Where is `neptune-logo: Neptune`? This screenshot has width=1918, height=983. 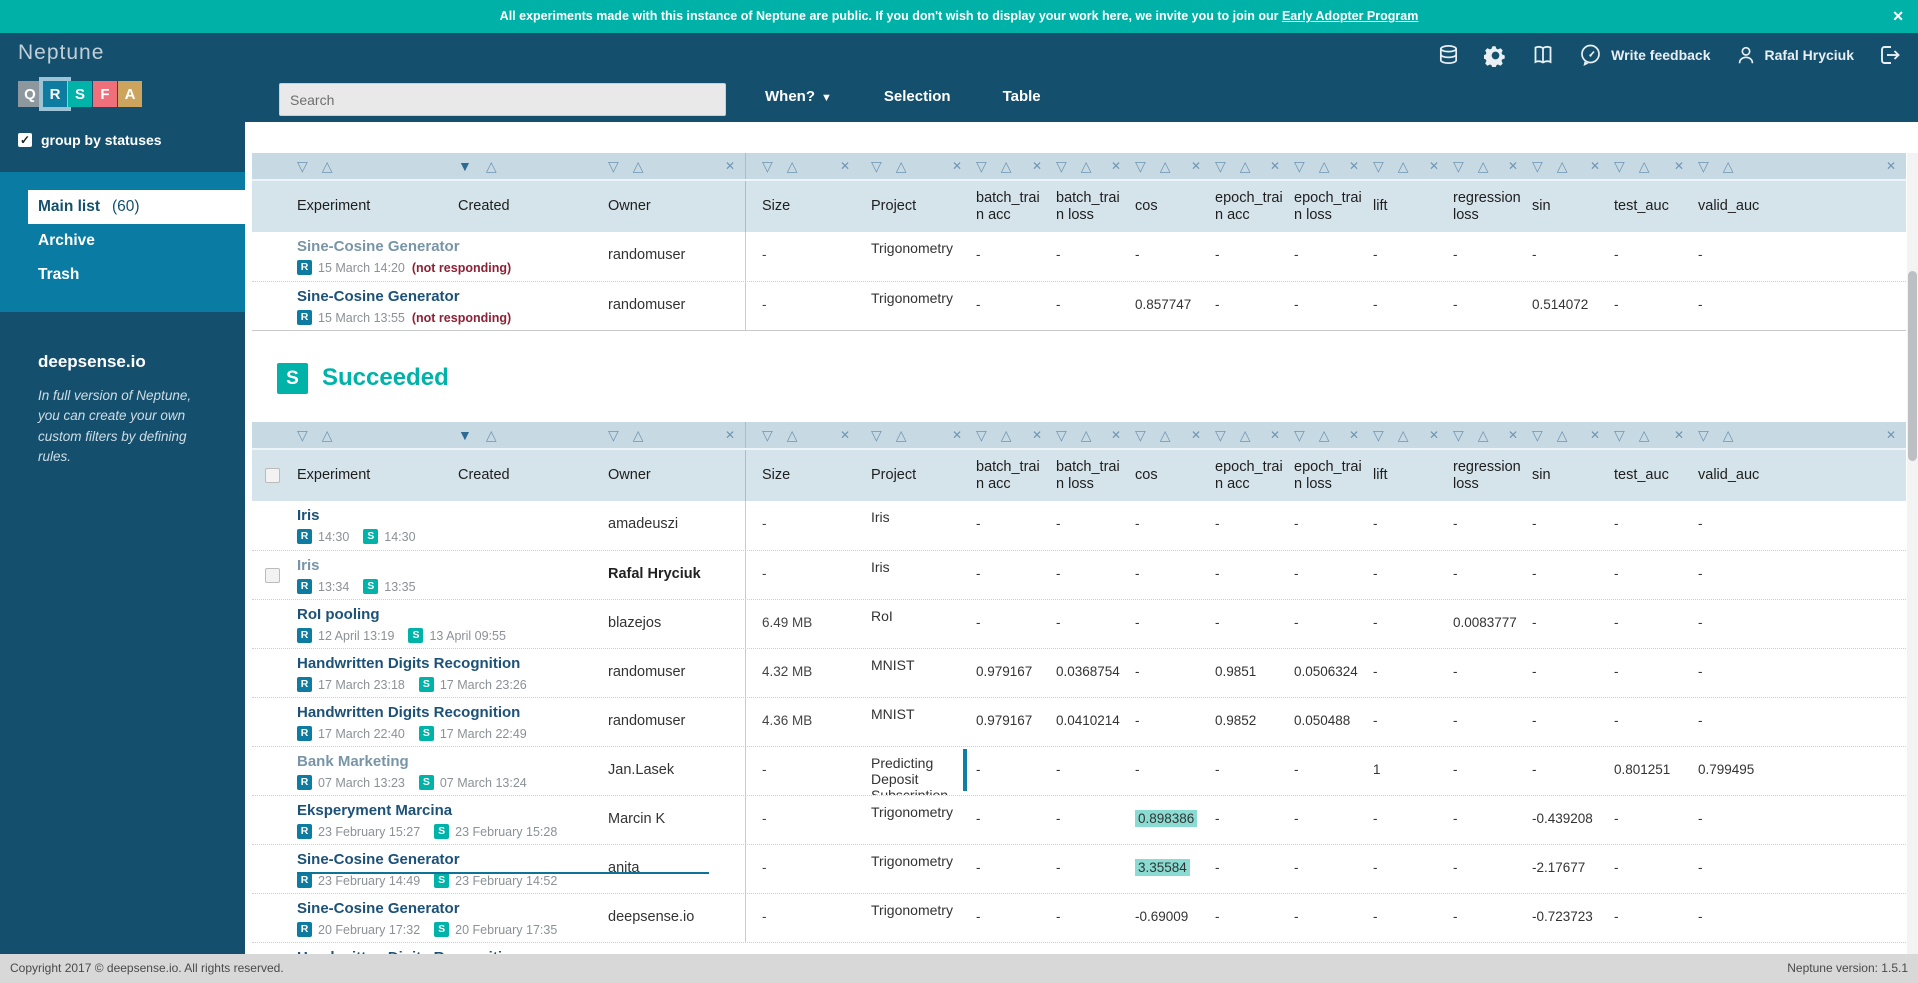 neptune-logo: Neptune is located at coordinates (61, 53).